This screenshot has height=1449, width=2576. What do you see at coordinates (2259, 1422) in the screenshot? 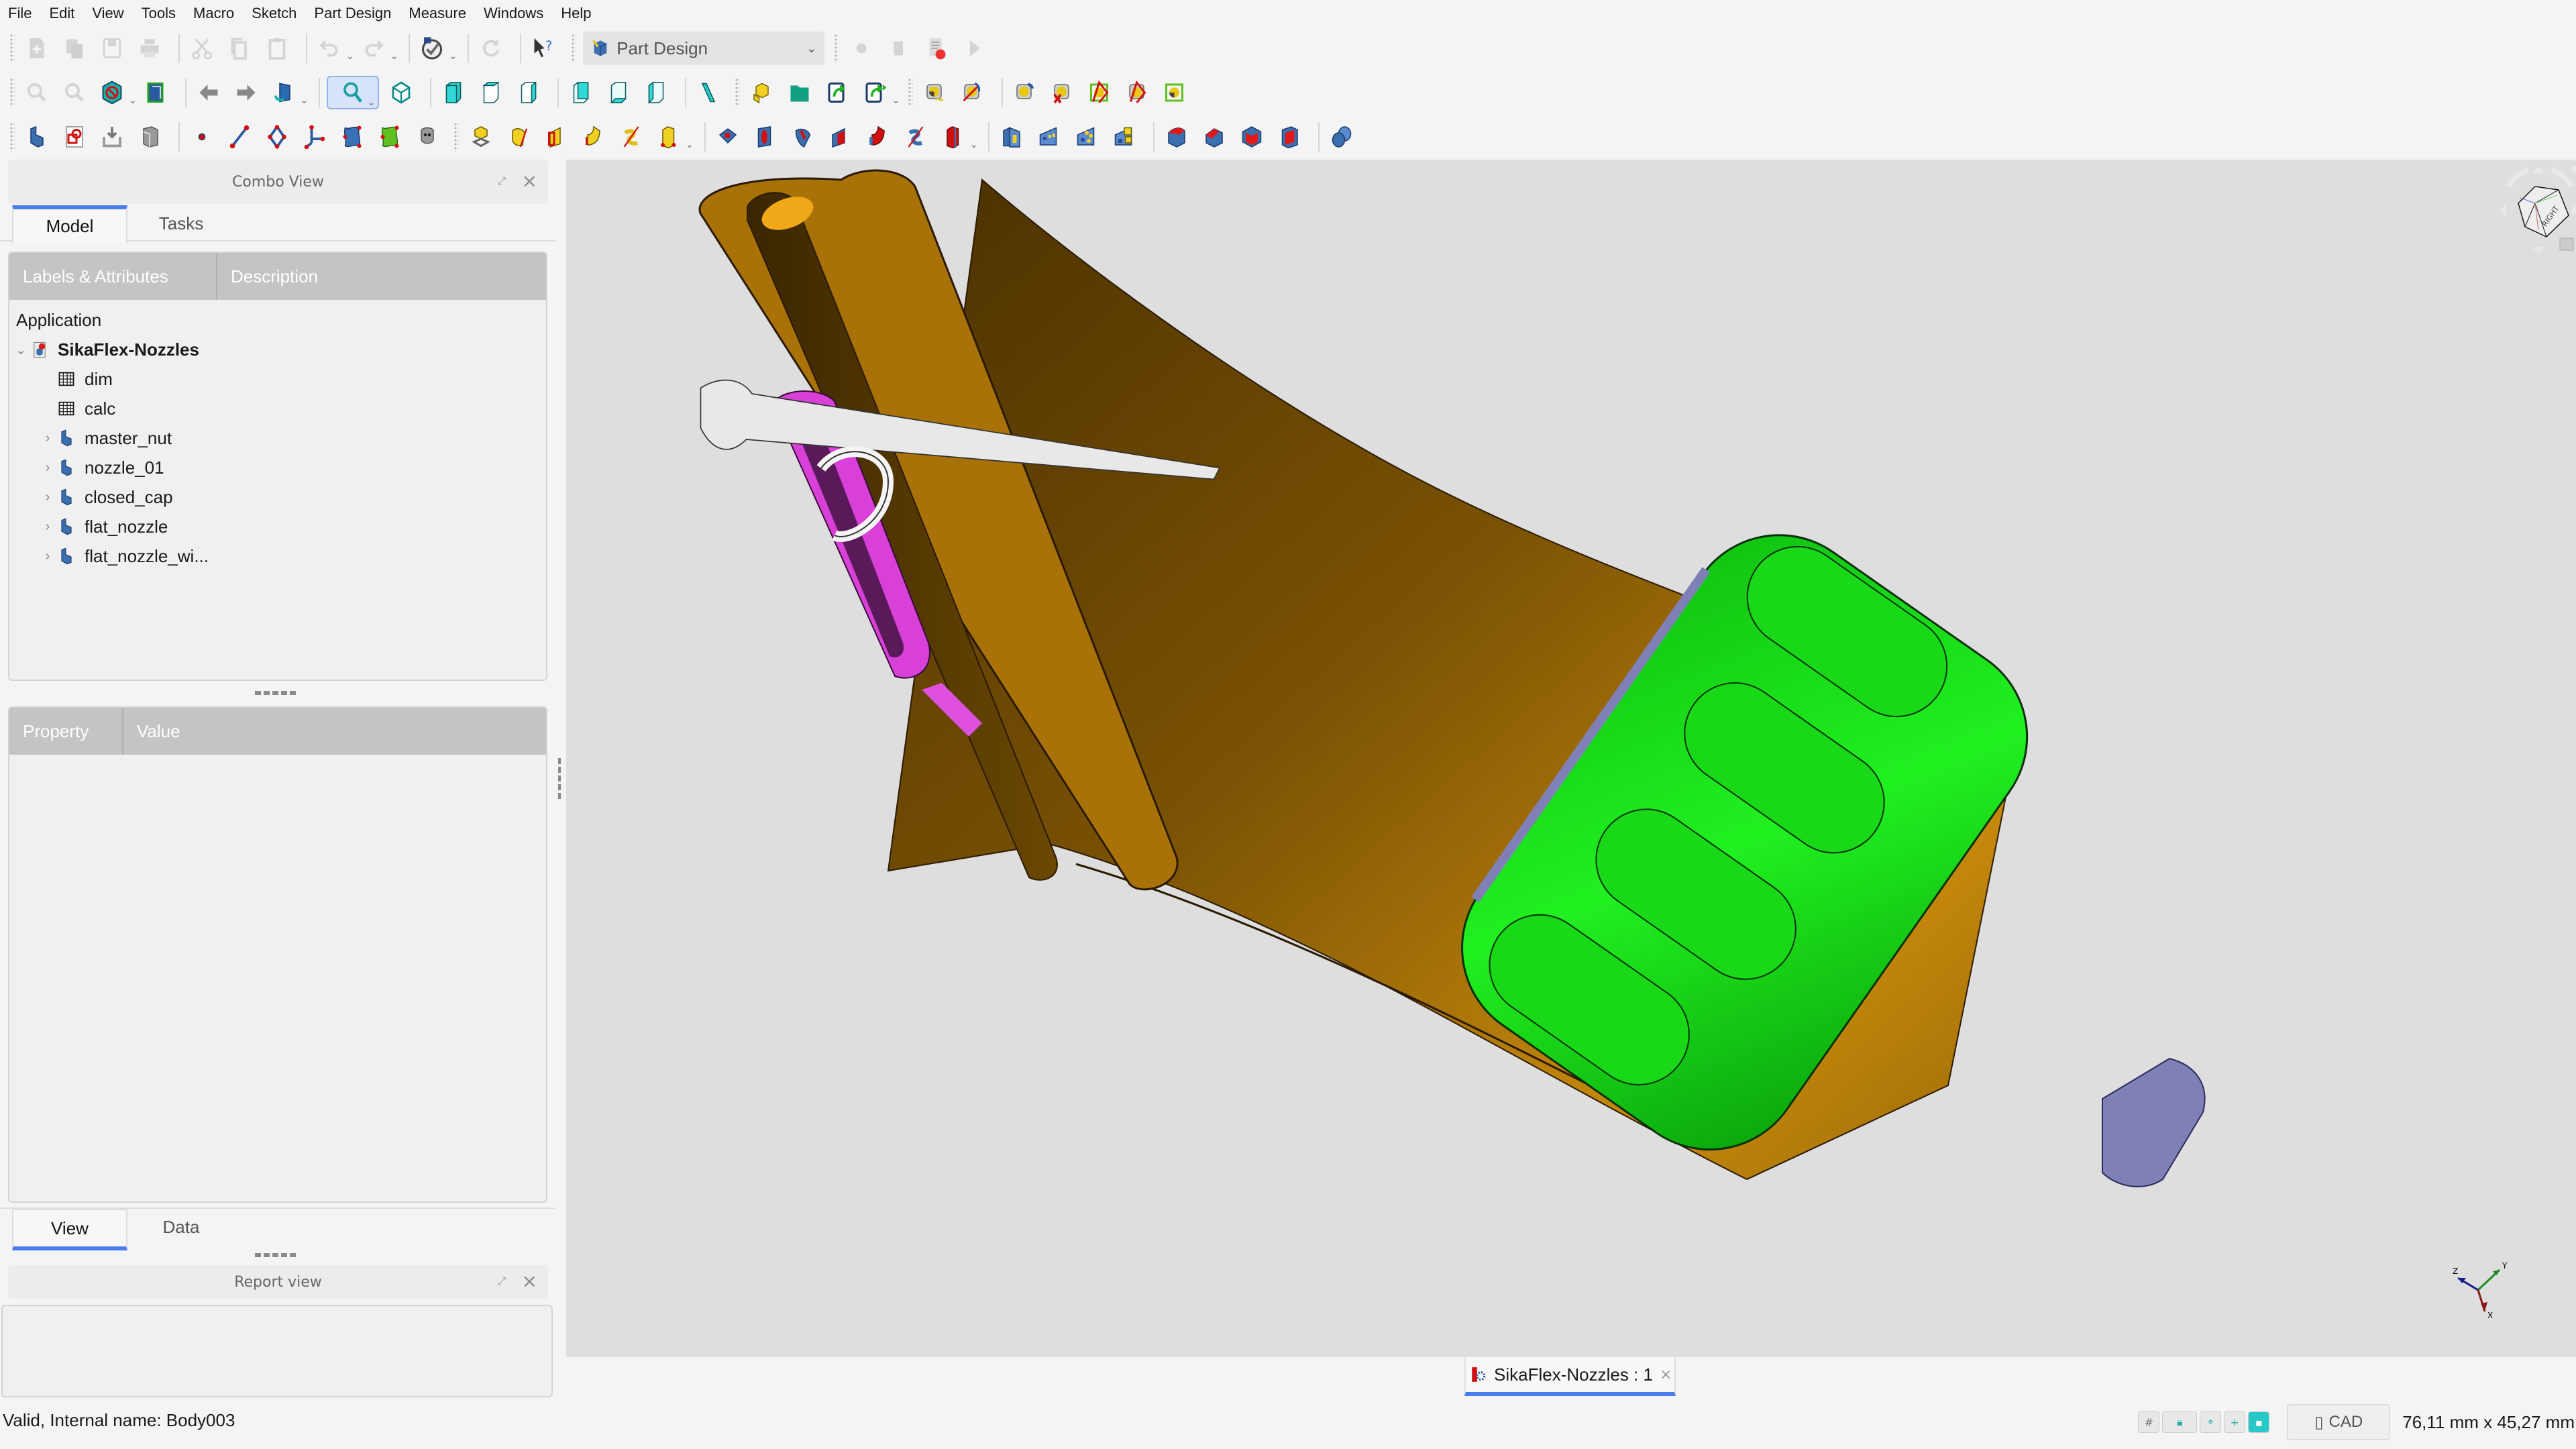
I see `view-toggle-icon: ▪` at bounding box center [2259, 1422].